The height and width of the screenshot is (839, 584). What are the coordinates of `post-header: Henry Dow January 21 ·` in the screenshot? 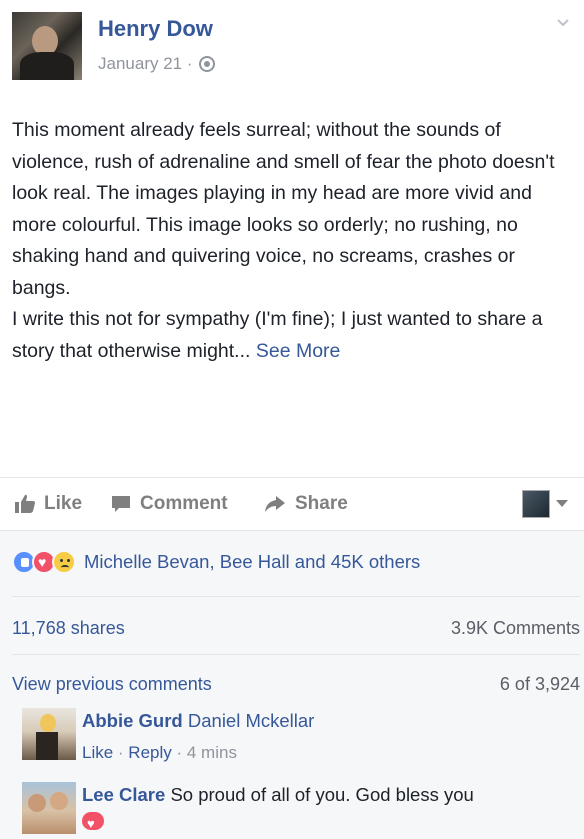 It's located at (292, 50).